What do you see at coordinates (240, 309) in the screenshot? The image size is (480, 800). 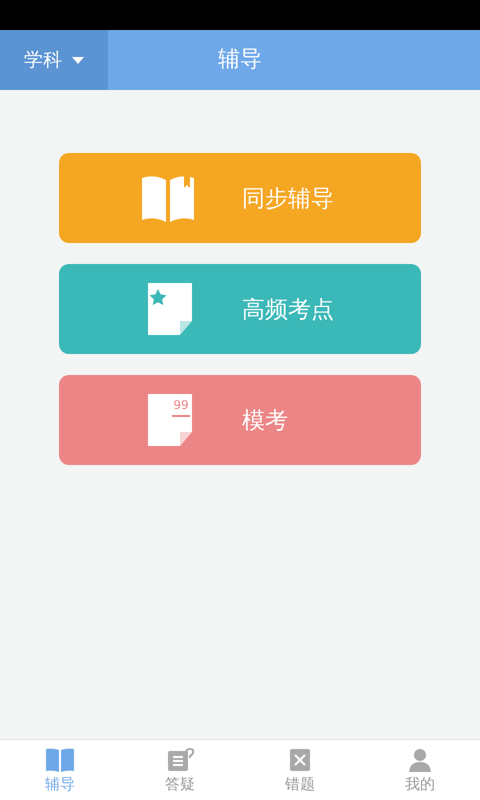 I see `menu-card: 高频考点` at bounding box center [240, 309].